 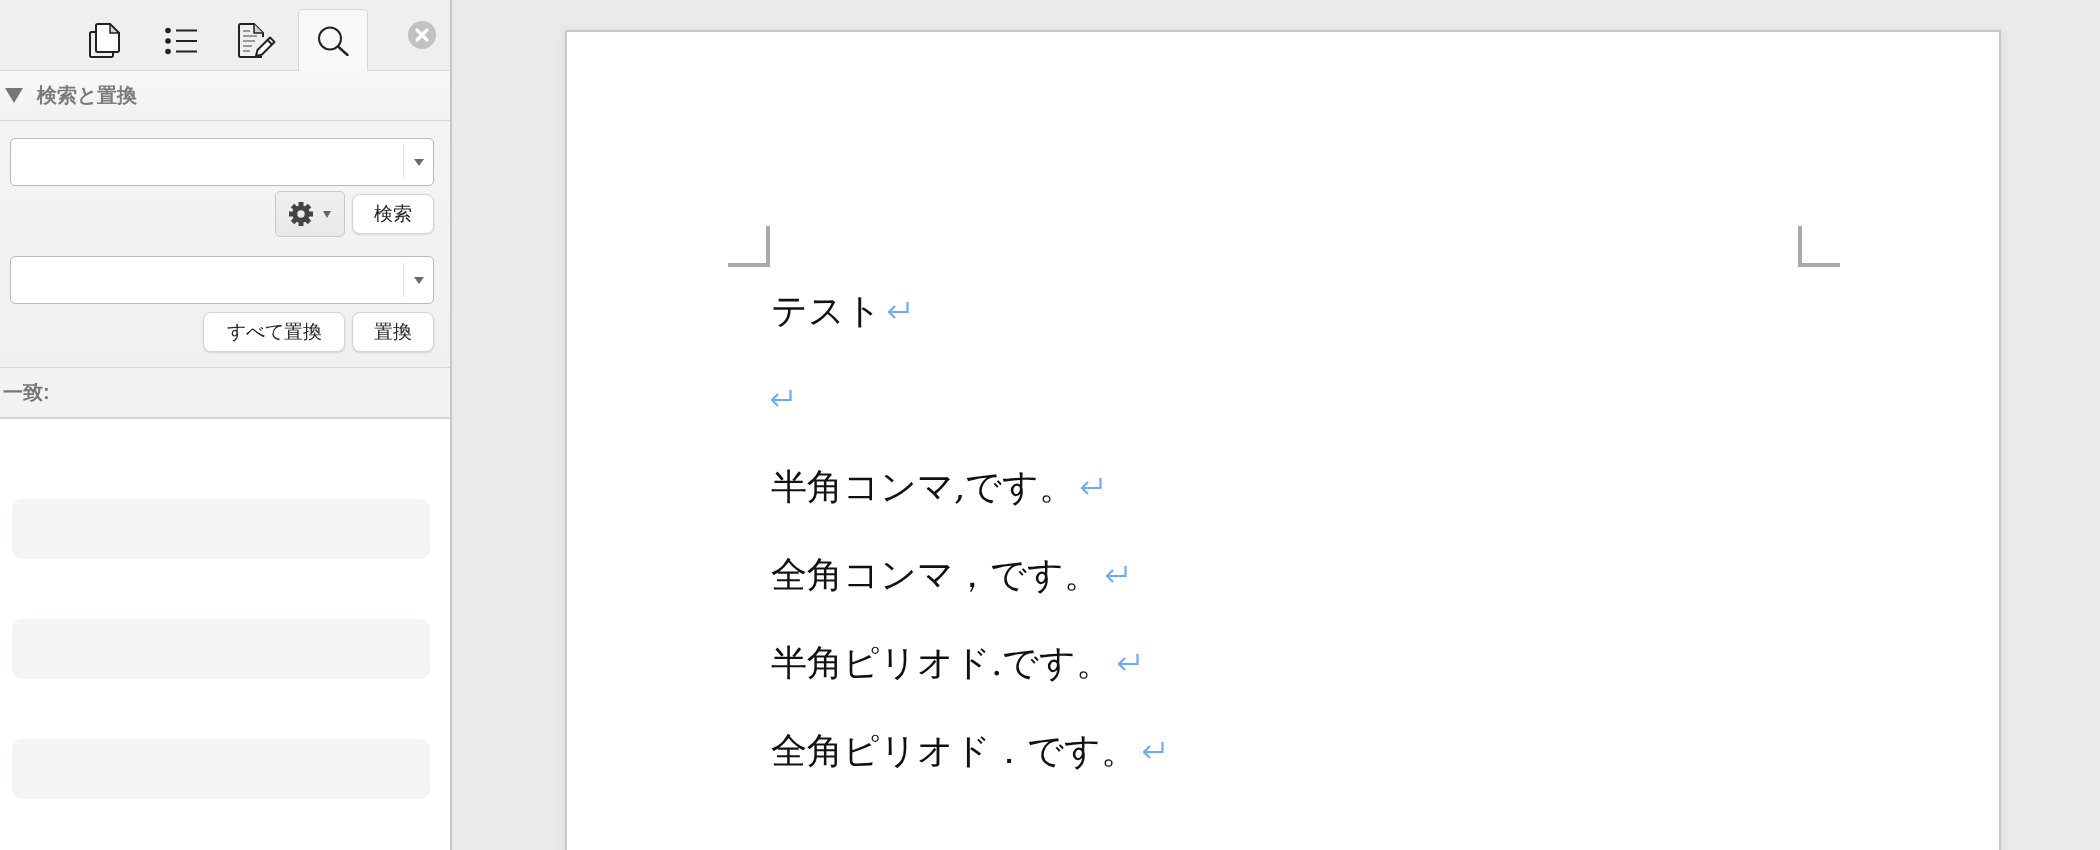 What do you see at coordinates (257, 40) in the screenshot?
I see `document-pencil-icon` at bounding box center [257, 40].